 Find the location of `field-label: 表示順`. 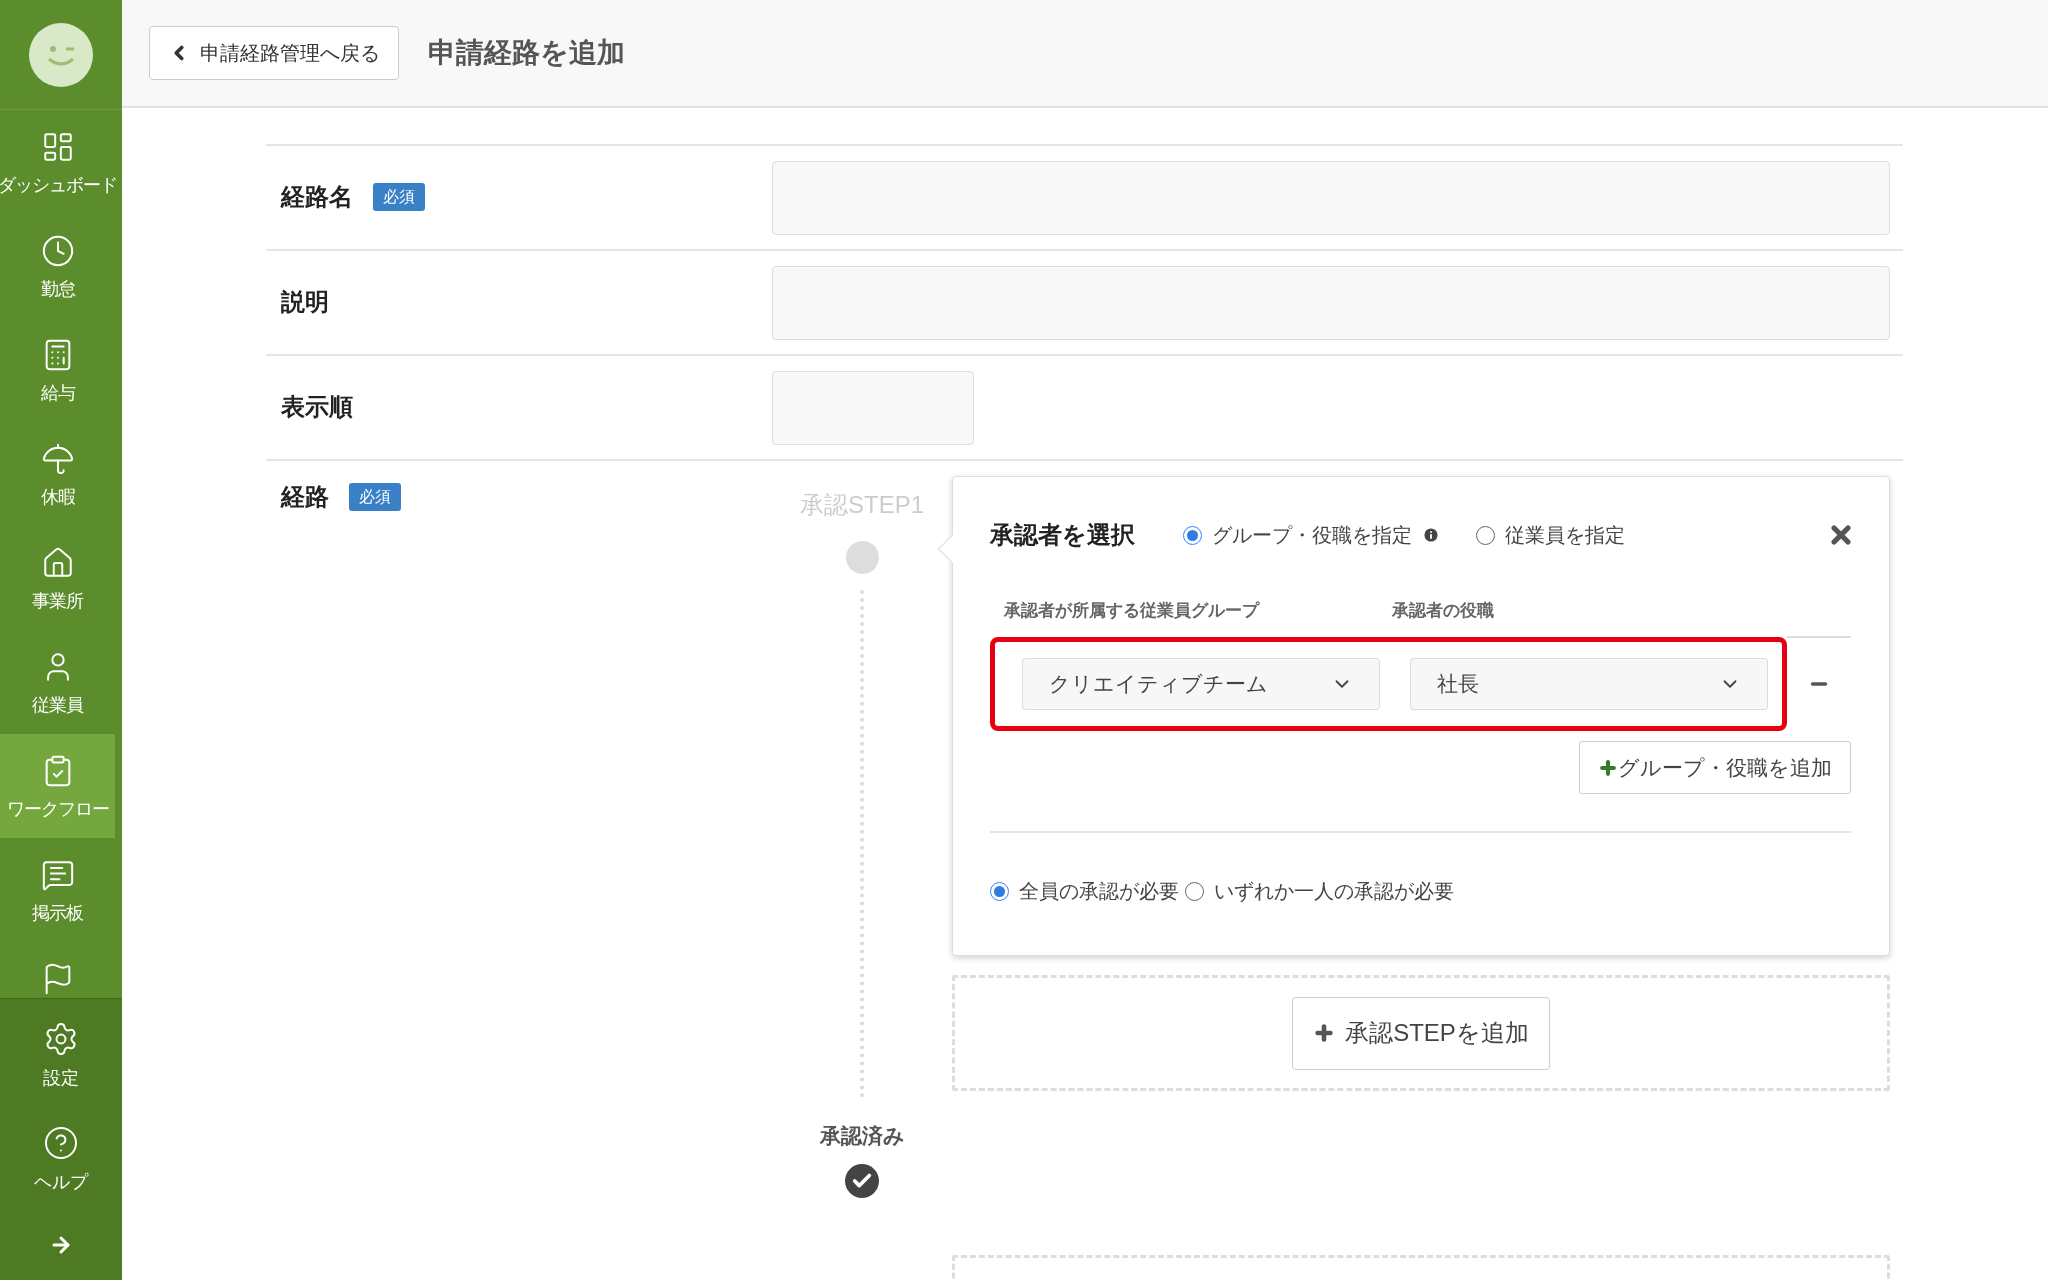

field-label: 表示順 is located at coordinates (317, 407).